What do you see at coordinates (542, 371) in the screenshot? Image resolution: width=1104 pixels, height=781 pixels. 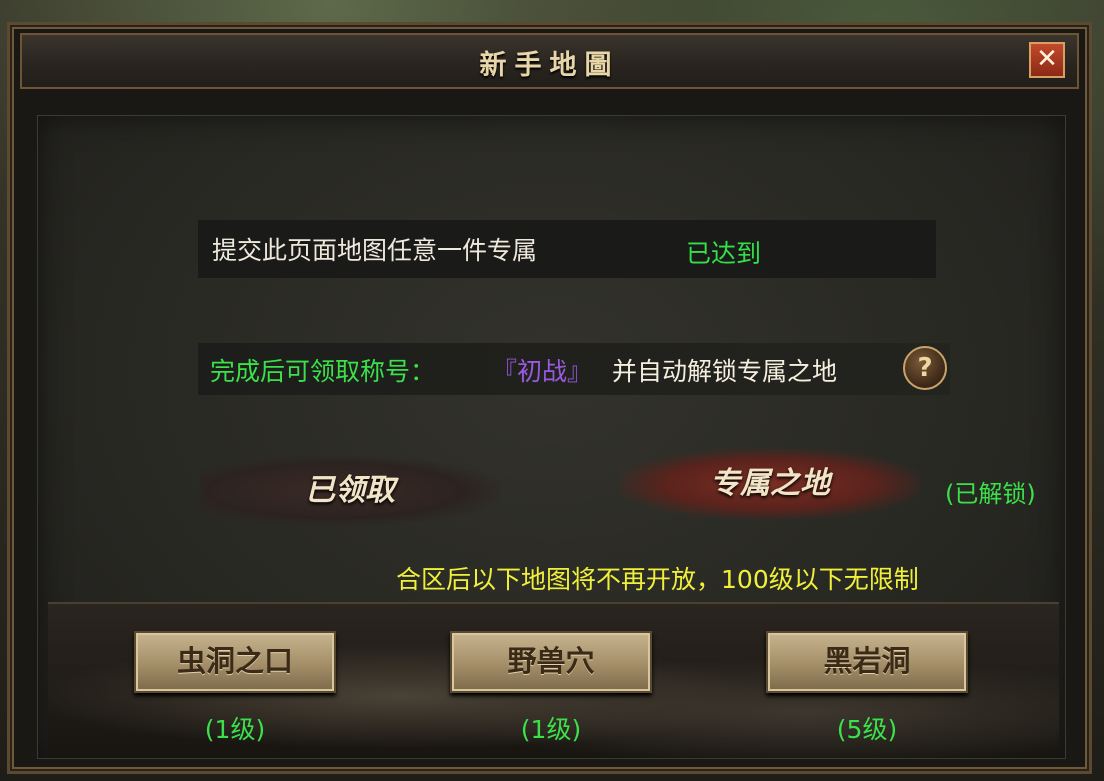 I see `reward-title-name: 『初战』` at bounding box center [542, 371].